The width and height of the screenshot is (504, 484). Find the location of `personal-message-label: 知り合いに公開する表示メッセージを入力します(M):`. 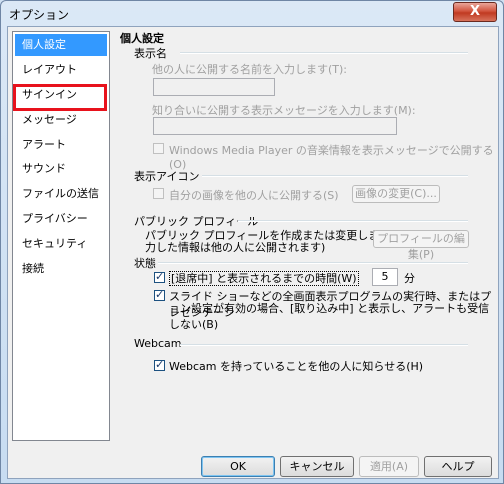

personal-message-label: 知り合いに公開する表示メッセージを入力します(M): is located at coordinates (284, 110).